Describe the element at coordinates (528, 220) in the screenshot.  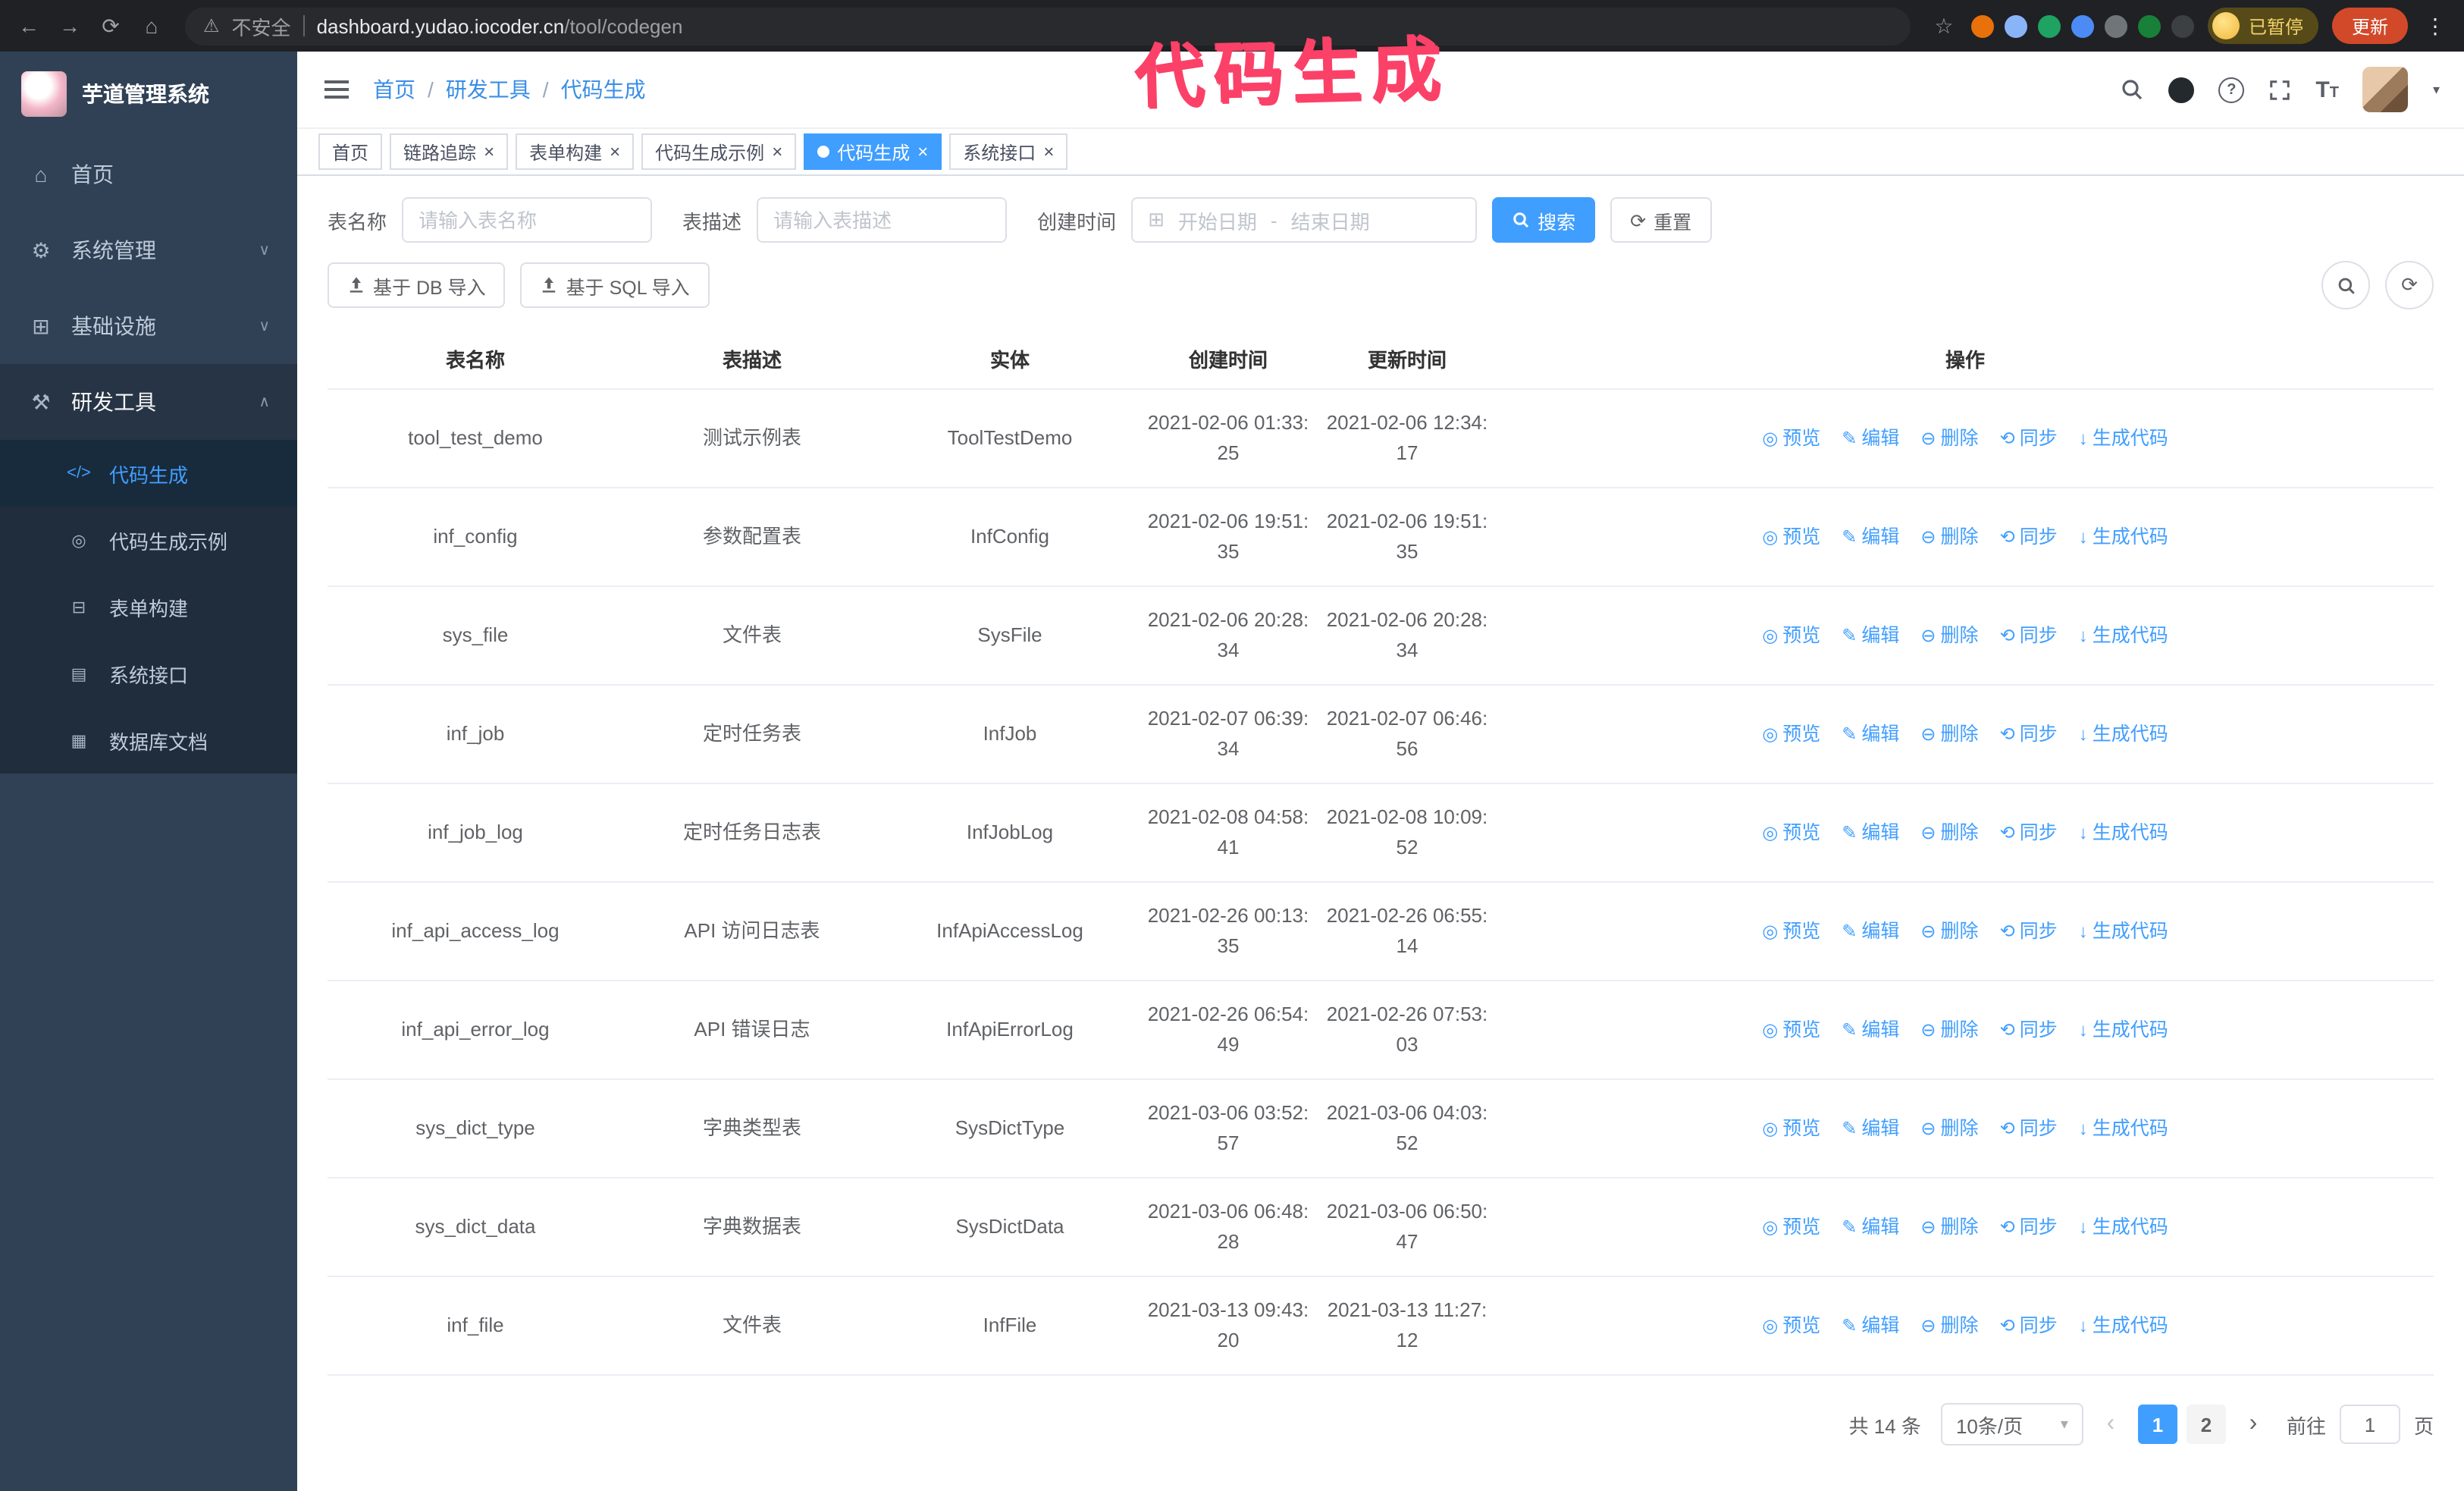
I see `table-name-input` at that location.